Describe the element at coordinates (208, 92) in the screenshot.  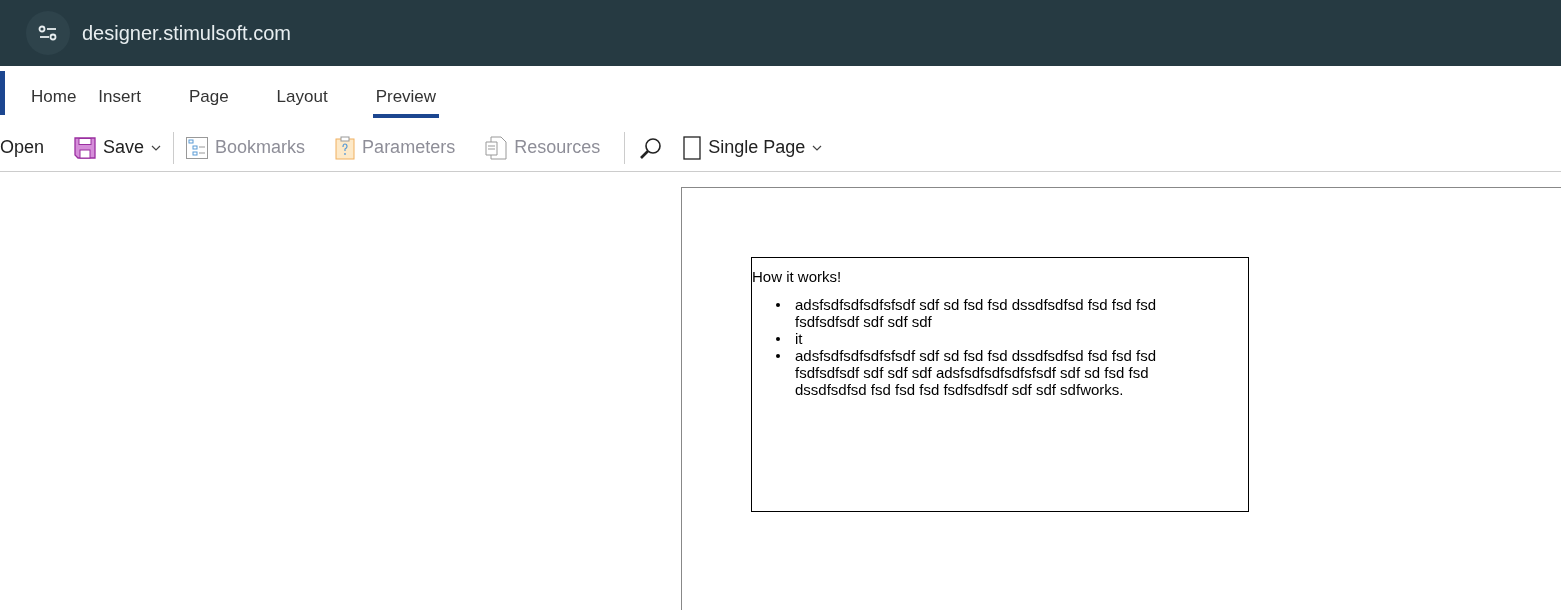
I see `ribbon-tab: Page` at that location.